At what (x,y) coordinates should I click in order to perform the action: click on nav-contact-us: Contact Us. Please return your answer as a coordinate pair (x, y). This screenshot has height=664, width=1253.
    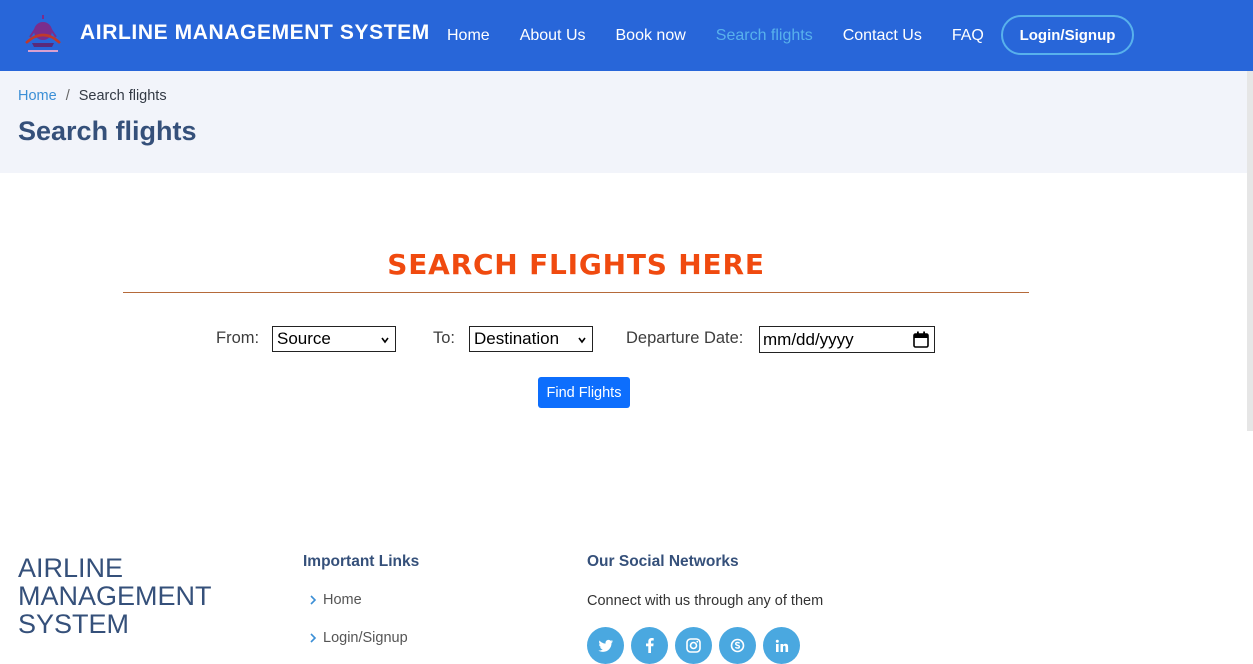
    Looking at the image, I should click on (882, 36).